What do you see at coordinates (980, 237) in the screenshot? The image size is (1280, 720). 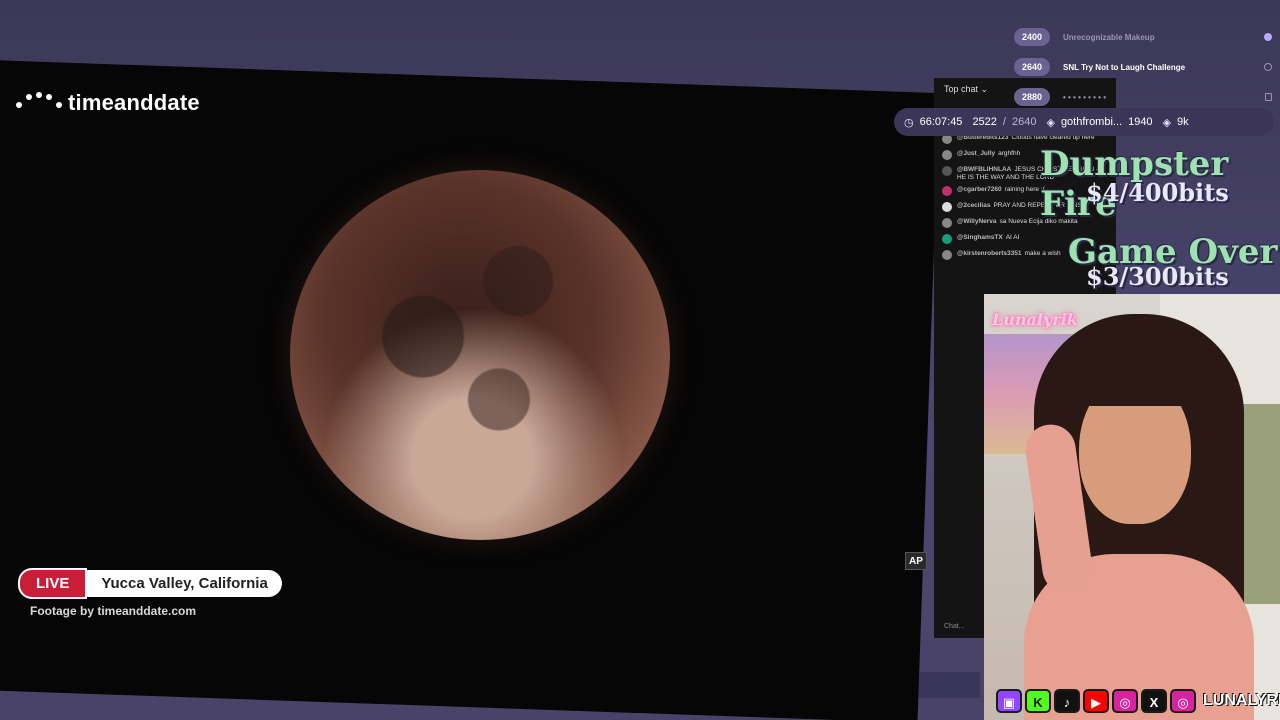 I see `chat-username: @SinghamsTX` at bounding box center [980, 237].